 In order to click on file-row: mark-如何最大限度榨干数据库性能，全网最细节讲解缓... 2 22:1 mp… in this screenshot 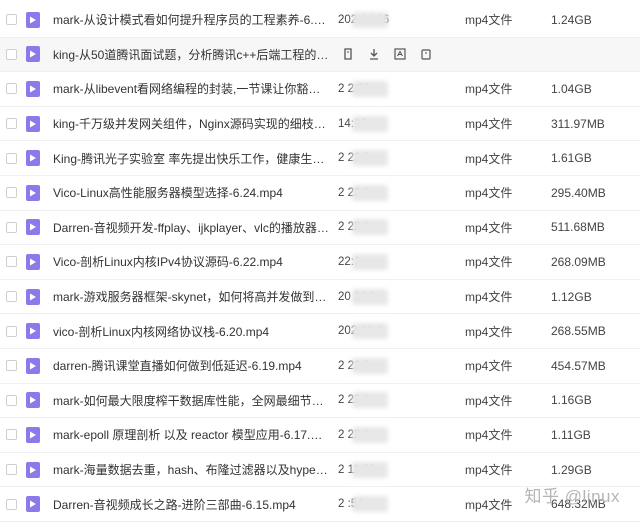, I will do `click(320, 401)`.